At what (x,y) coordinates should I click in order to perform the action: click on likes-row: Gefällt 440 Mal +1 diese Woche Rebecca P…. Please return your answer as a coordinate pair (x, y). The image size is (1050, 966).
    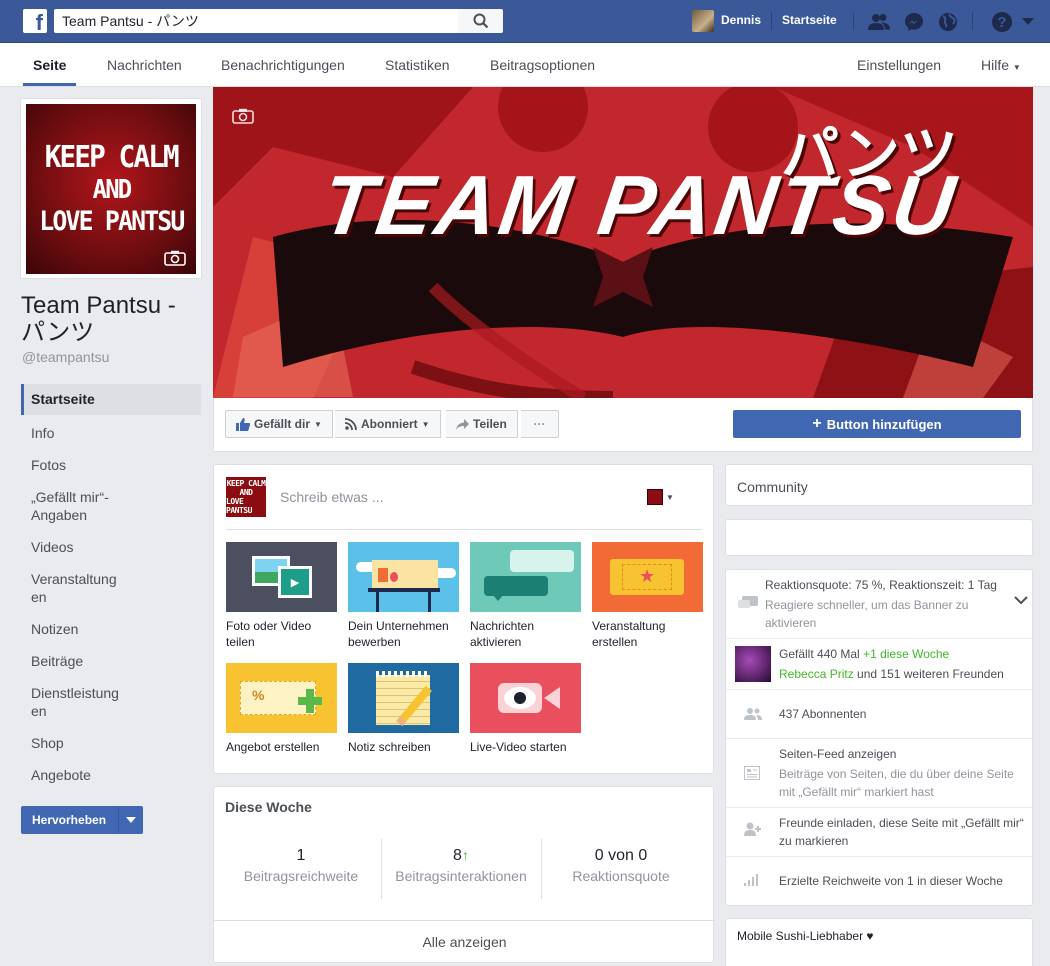
    Looking at the image, I should click on (879, 664).